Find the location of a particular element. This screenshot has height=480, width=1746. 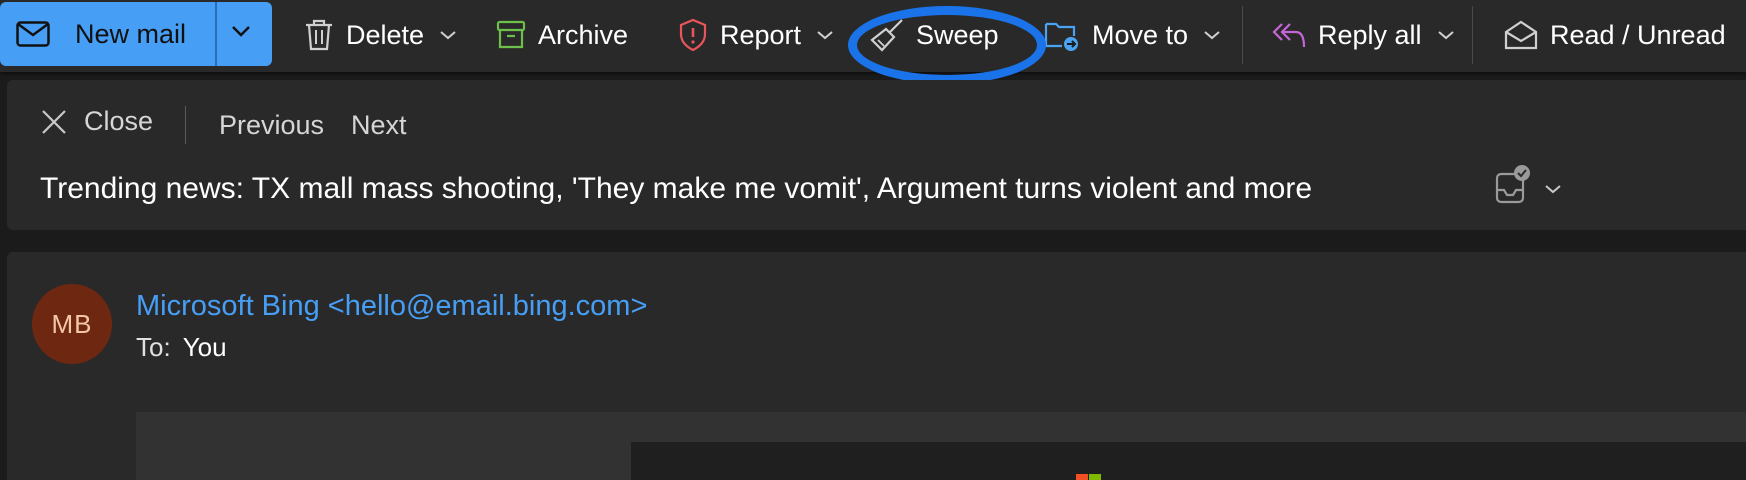

new-mail-divider is located at coordinates (216, 34).